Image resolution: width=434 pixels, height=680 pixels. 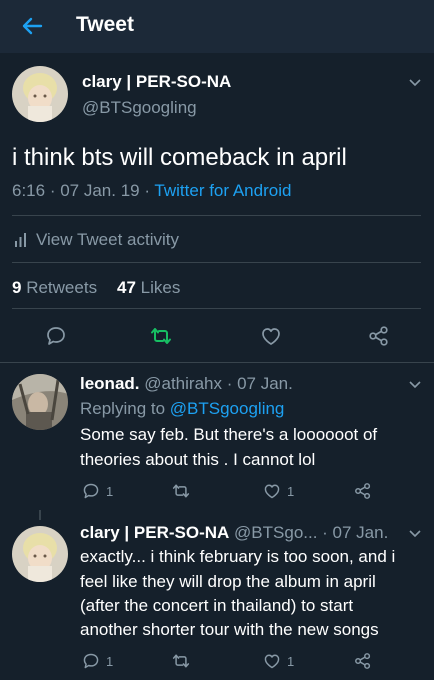 I want to click on reply-button, so click(x=56, y=336).